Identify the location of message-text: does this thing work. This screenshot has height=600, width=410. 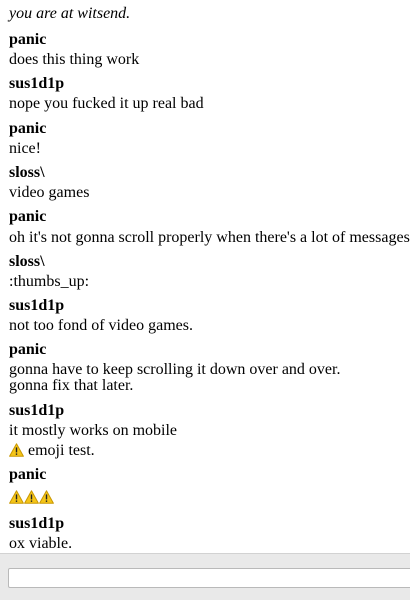
(74, 59).